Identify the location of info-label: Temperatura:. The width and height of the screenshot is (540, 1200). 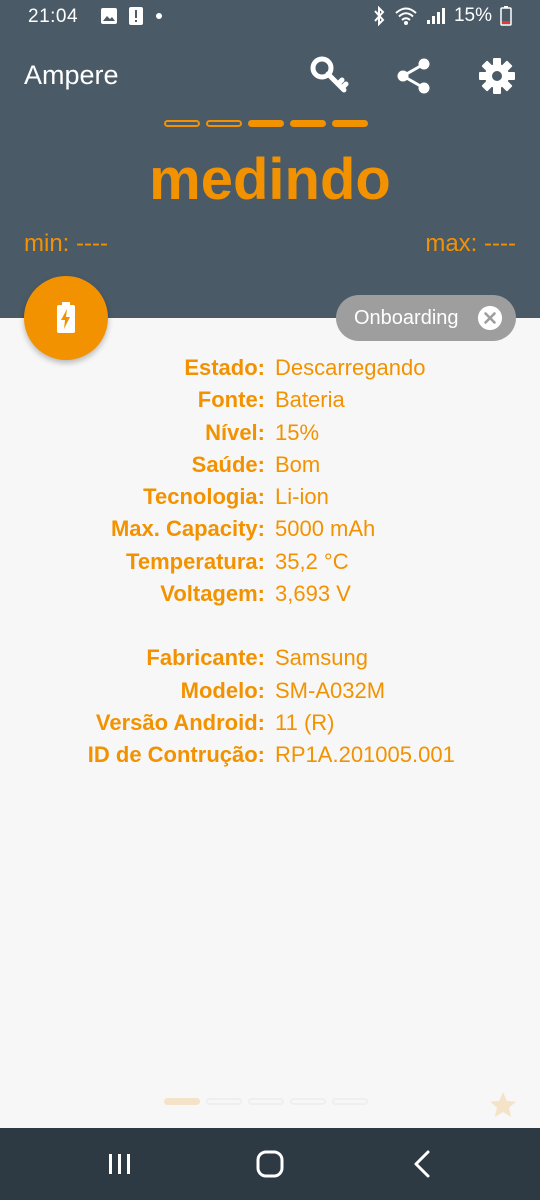
(195, 561).